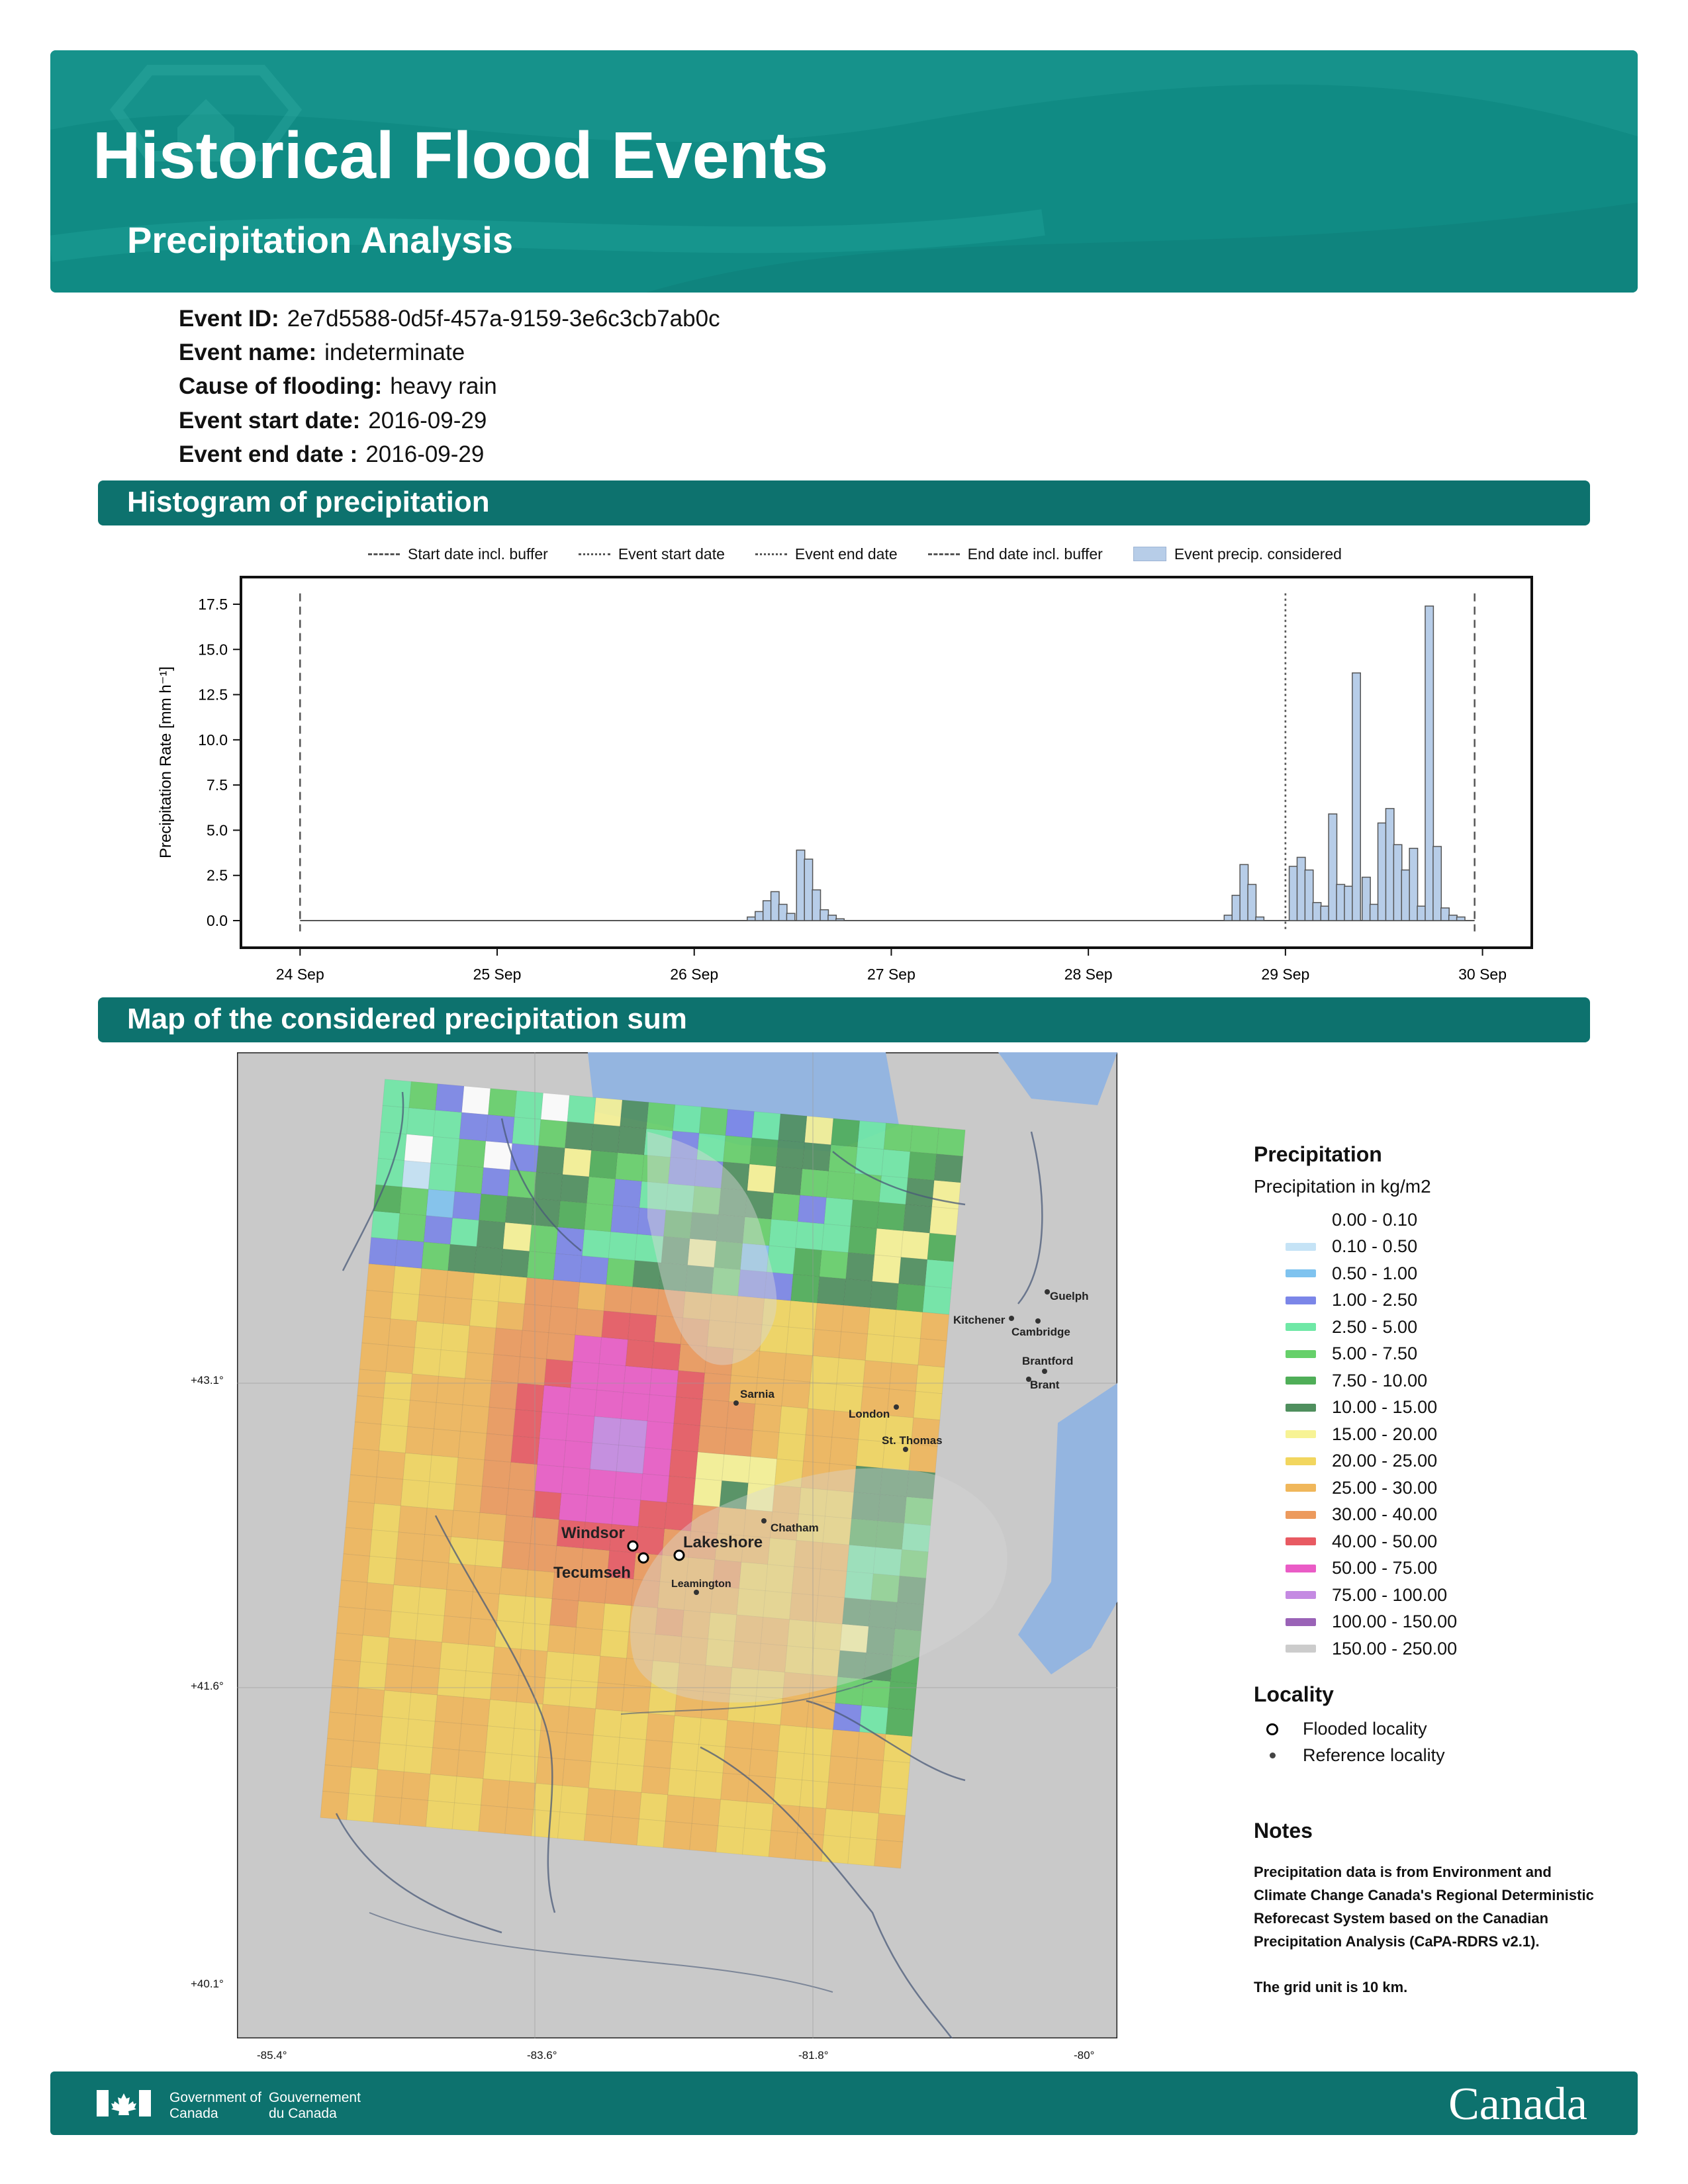 The image size is (1688, 2184). Describe the element at coordinates (1482, 974) in the screenshot. I see `x-tick-label: 30 Sep` at that location.